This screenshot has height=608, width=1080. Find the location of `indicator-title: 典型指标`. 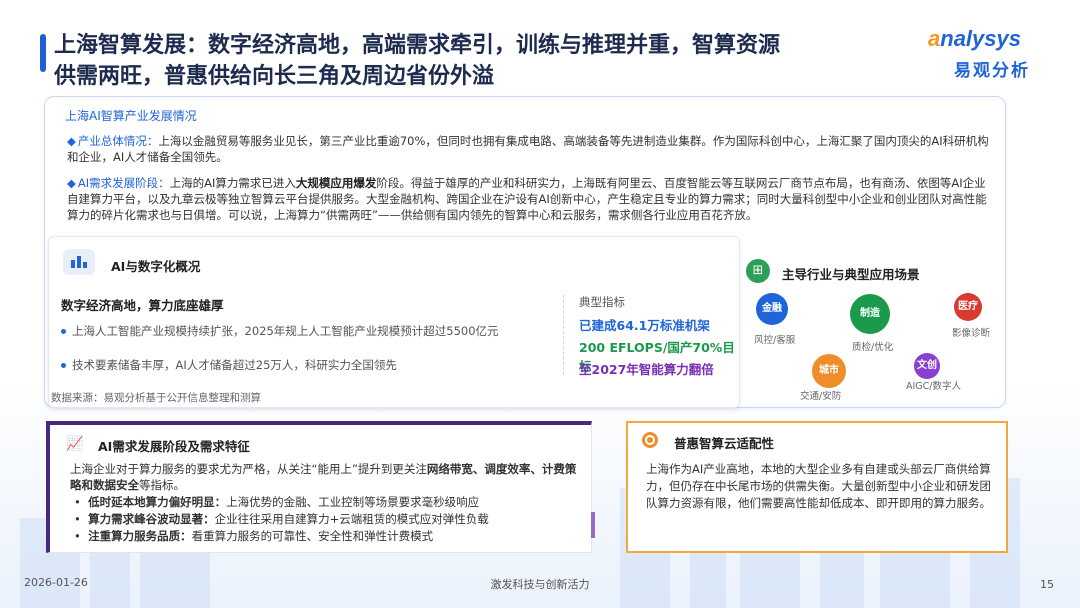

indicator-title: 典型指标 is located at coordinates (602, 302).